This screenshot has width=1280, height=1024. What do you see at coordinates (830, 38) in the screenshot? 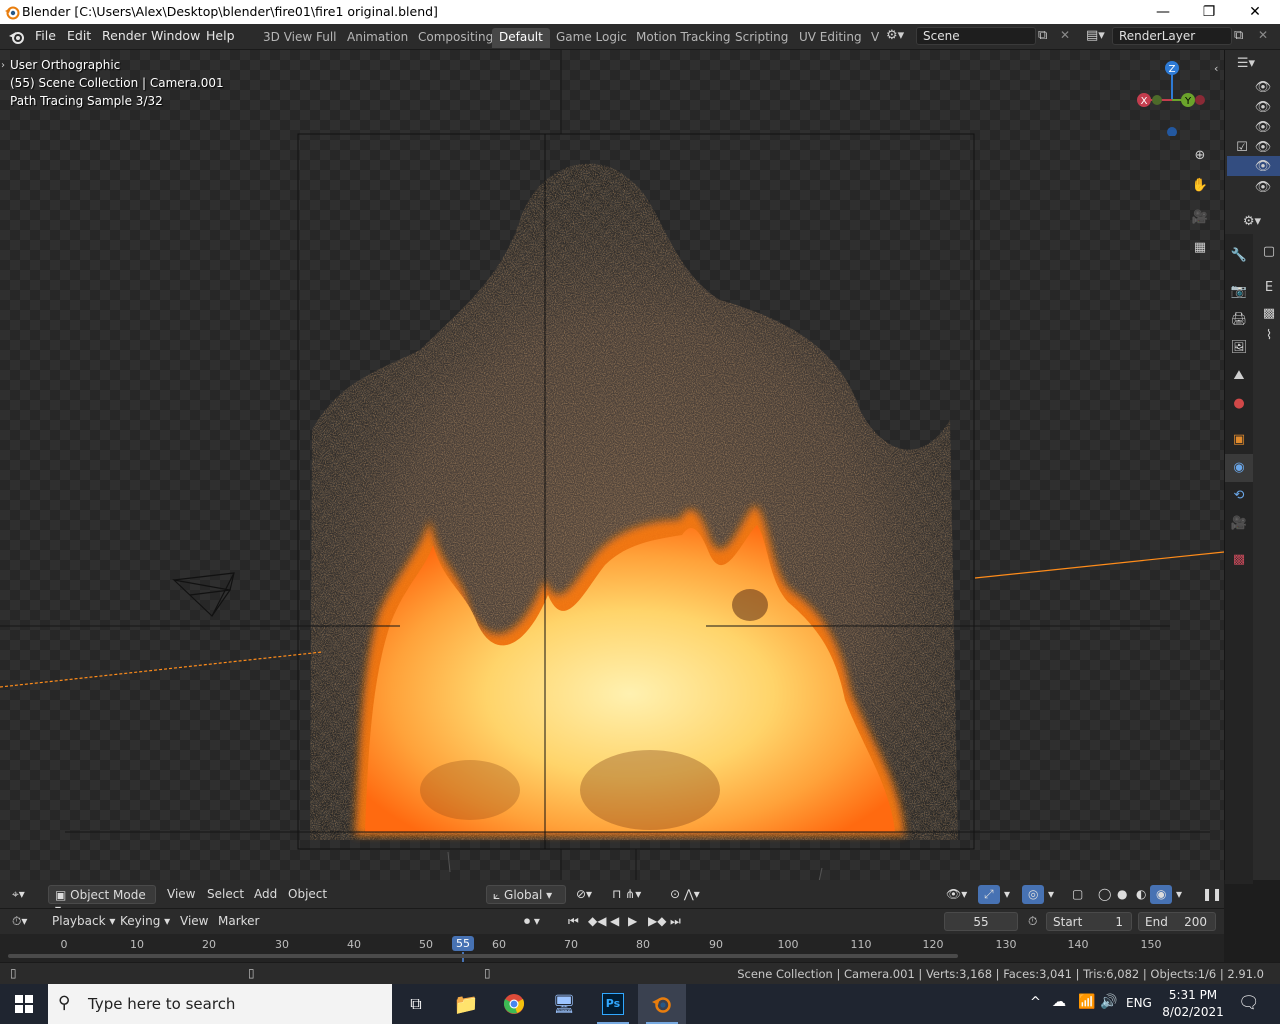
I see `tab-uv-editing: UV Editing` at bounding box center [830, 38].